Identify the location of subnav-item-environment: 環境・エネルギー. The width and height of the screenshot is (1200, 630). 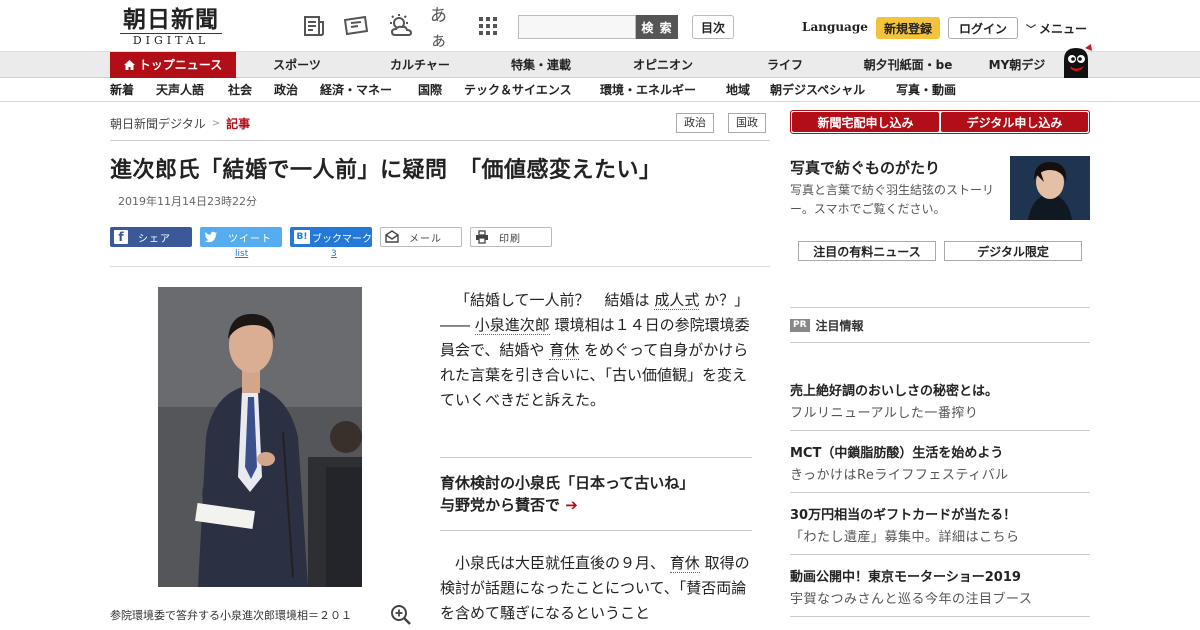
(648, 90).